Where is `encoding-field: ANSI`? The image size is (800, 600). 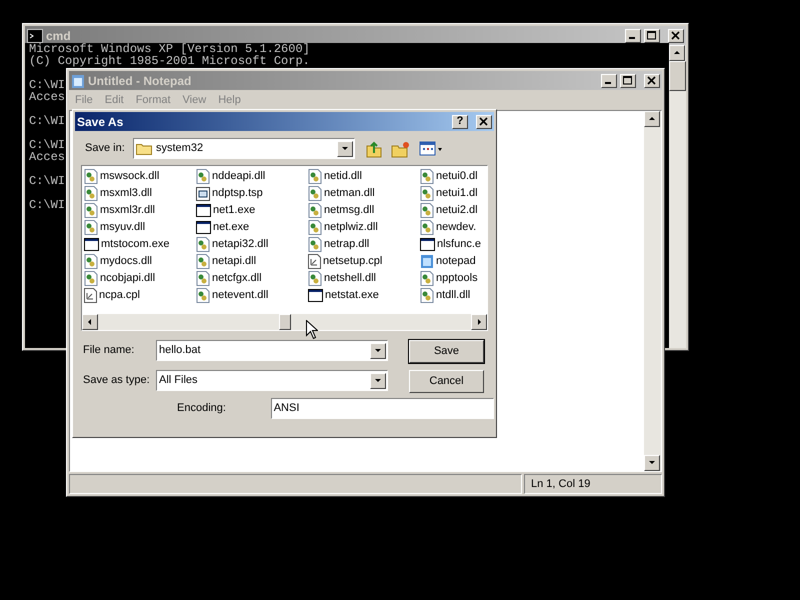
encoding-field: ANSI is located at coordinates (382, 408).